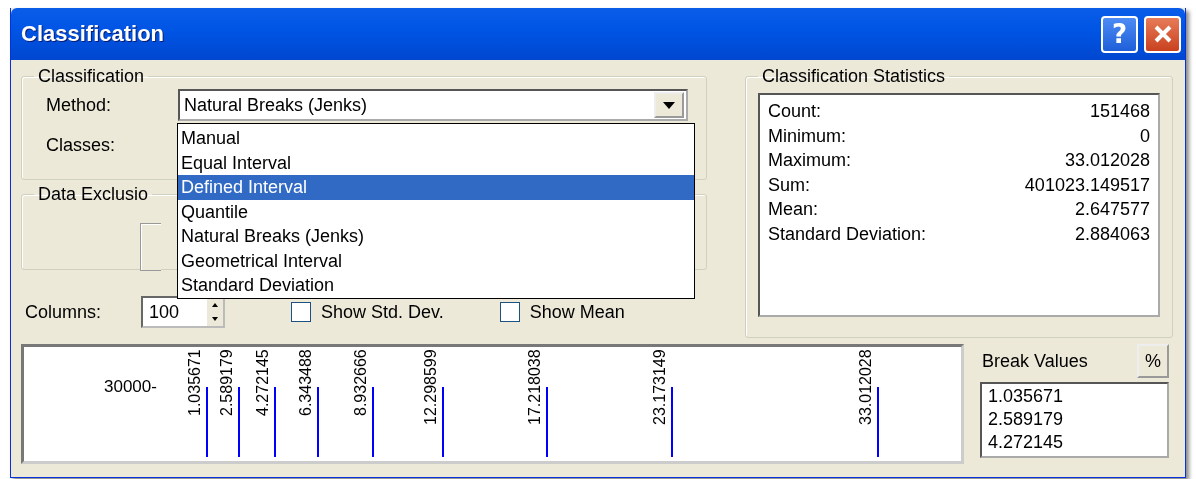  What do you see at coordinates (866, 388) in the screenshot?
I see `break-label: 33.012028` at bounding box center [866, 388].